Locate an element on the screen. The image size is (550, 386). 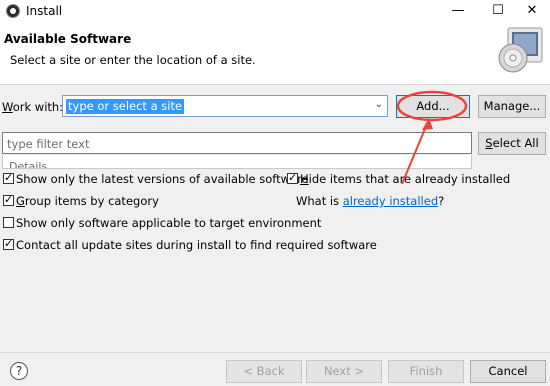
help-icon: ? is located at coordinates (19, 371).